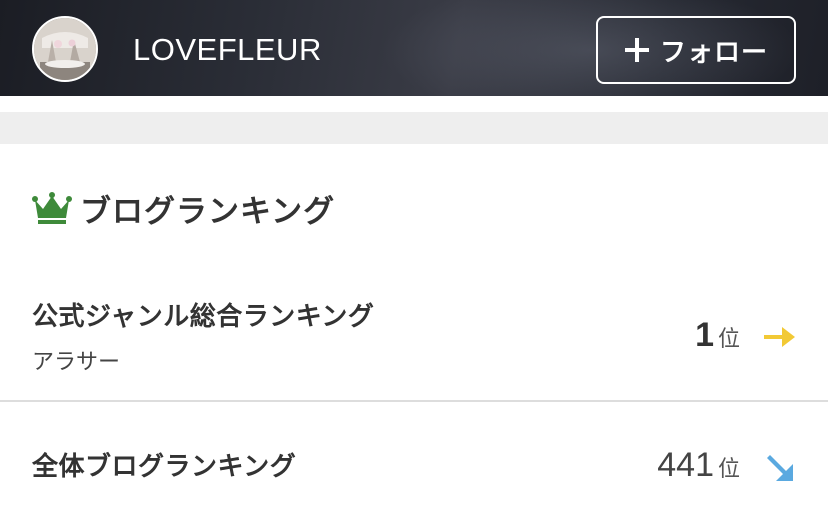 The height and width of the screenshot is (532, 828). What do you see at coordinates (704, 335) in the screenshot?
I see `rank-number: 1` at bounding box center [704, 335].